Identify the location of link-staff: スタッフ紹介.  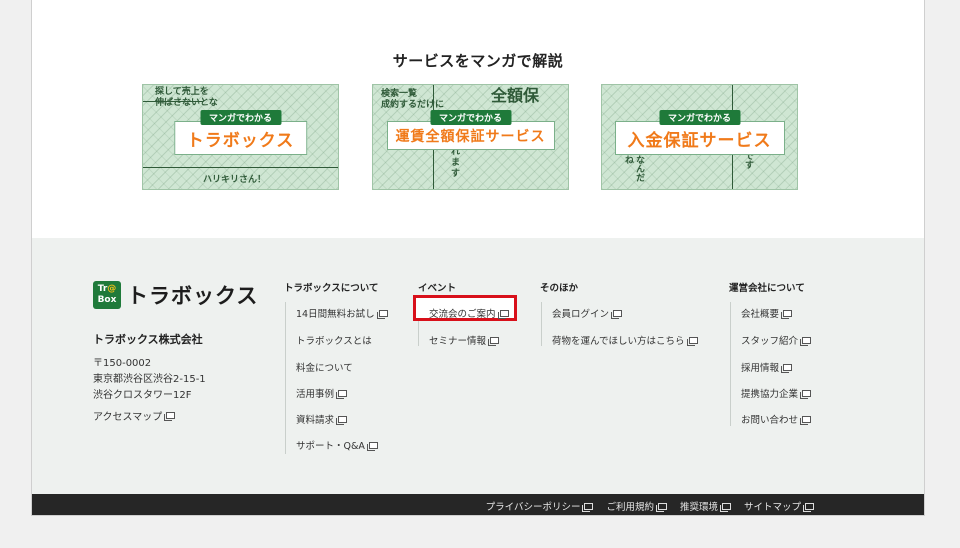
(776, 340).